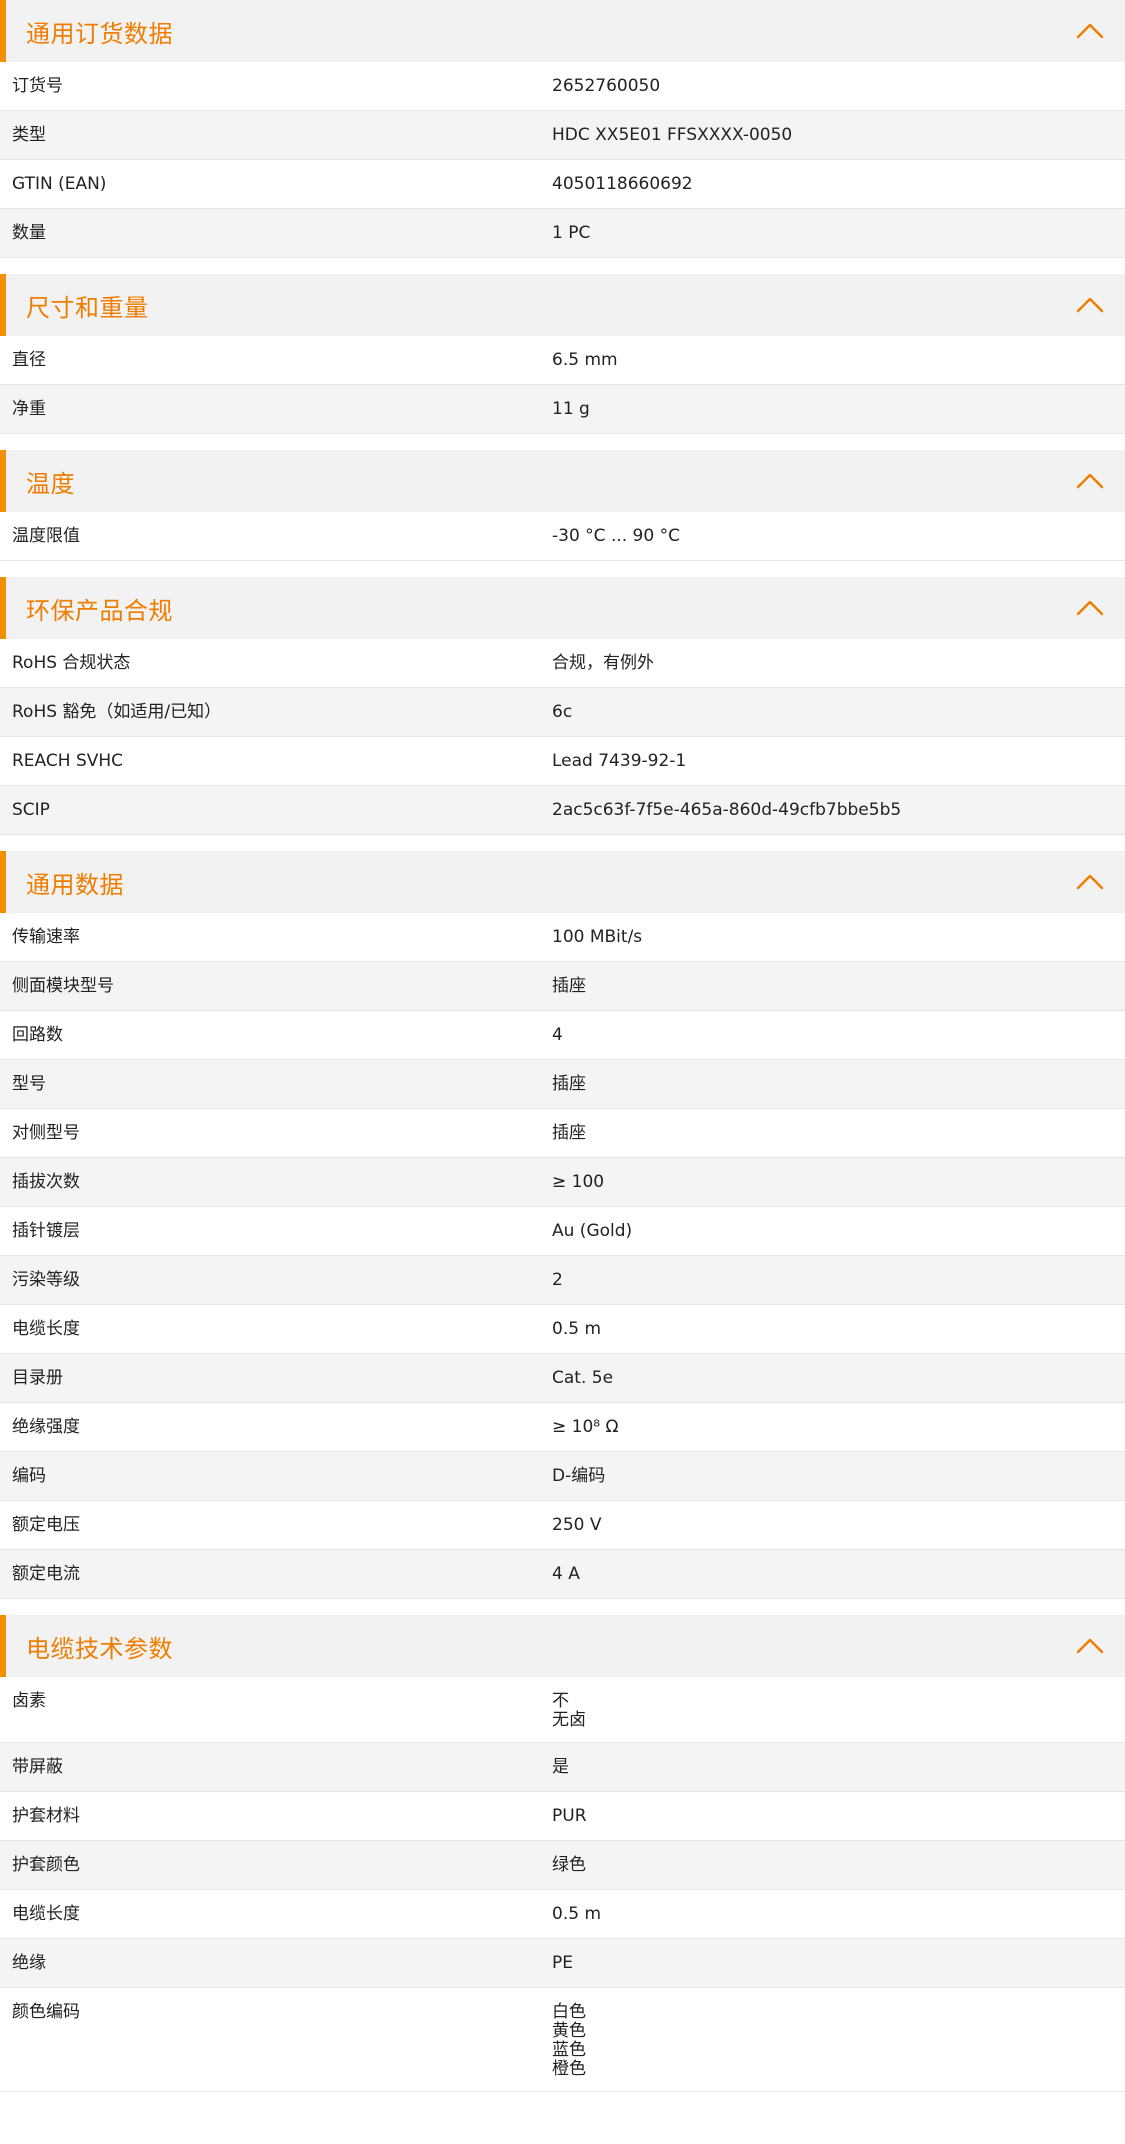 The width and height of the screenshot is (1125, 2144). What do you see at coordinates (562, 608) in the screenshot?
I see `section-header: 环保产品合规` at bounding box center [562, 608].